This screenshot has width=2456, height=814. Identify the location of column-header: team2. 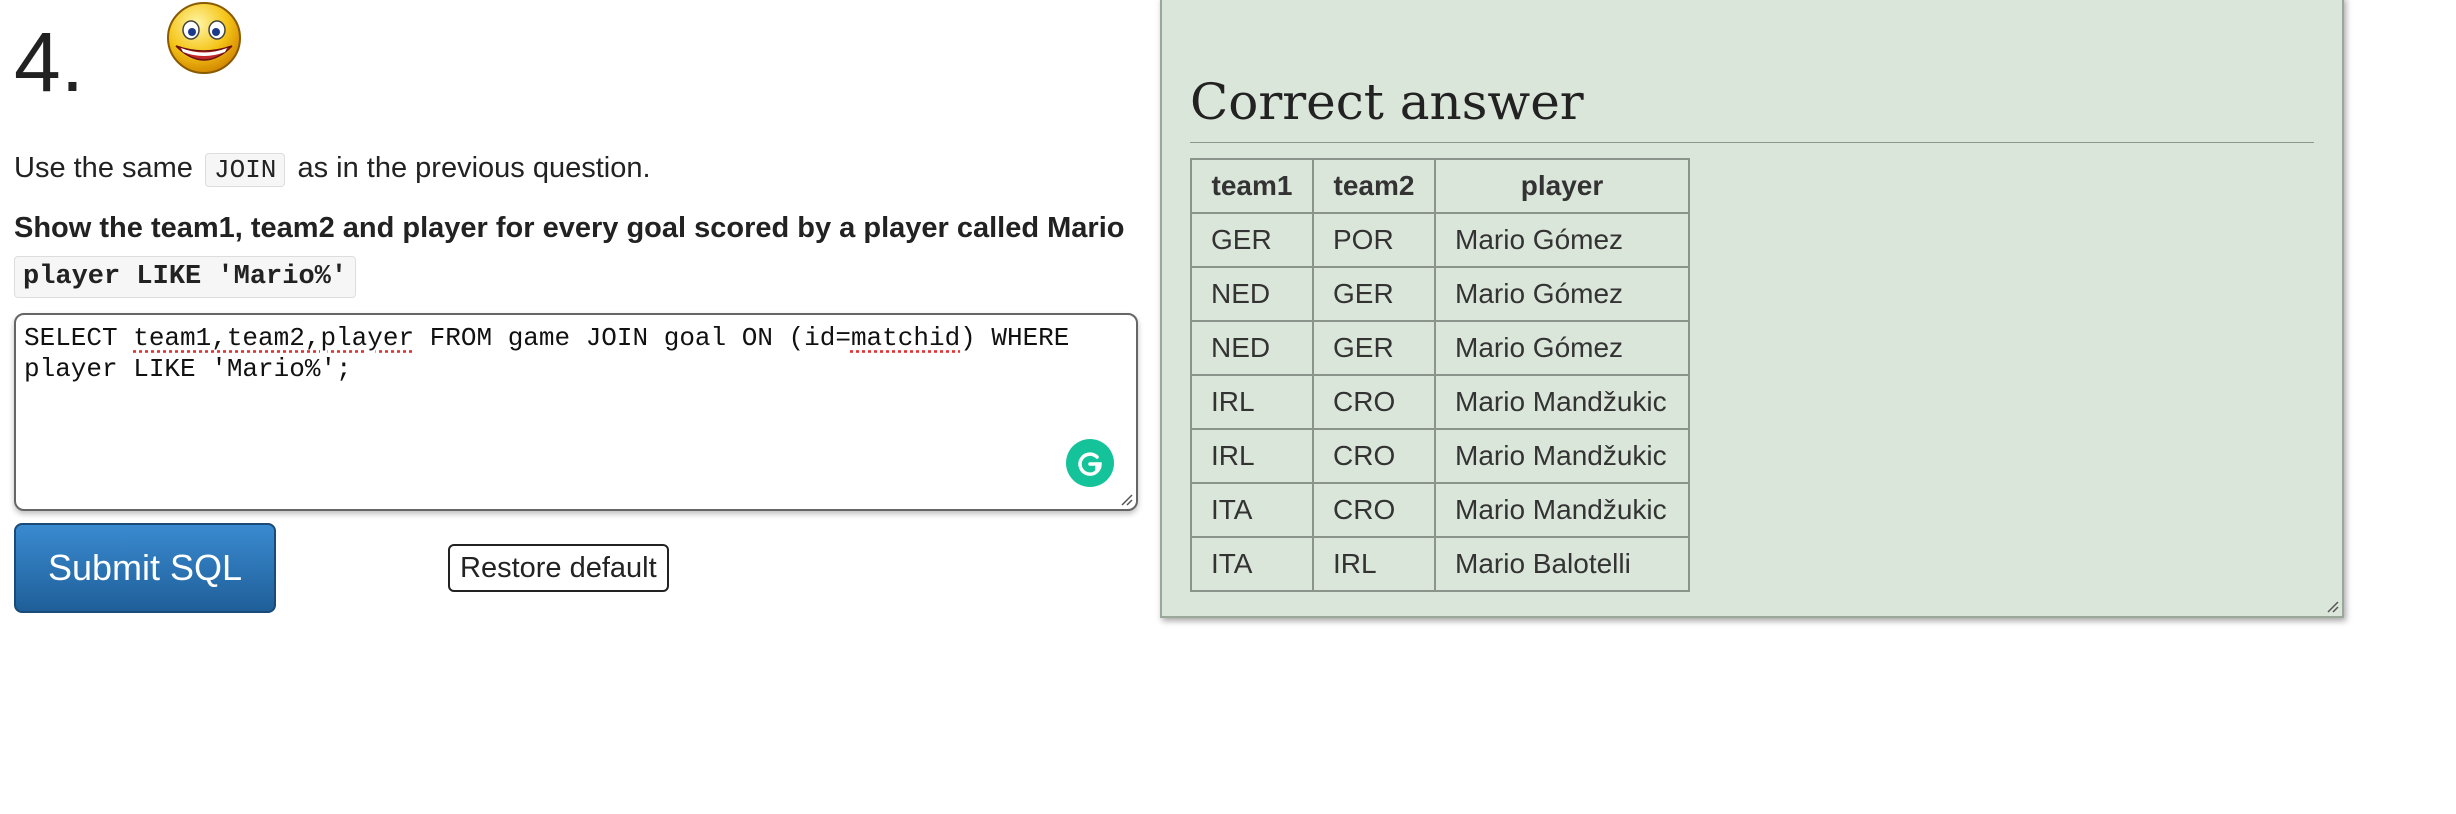
(1374, 186).